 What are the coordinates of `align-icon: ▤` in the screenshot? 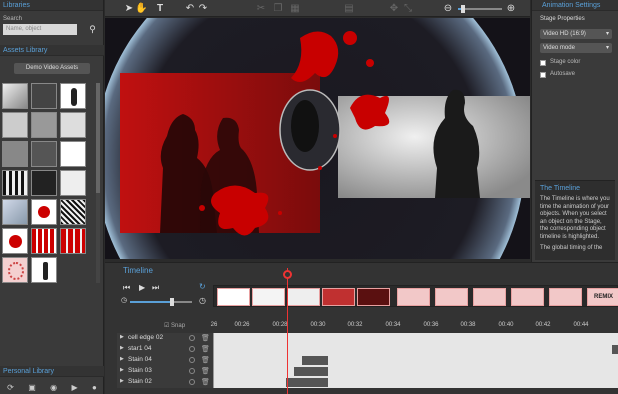 It's located at (349, 8).